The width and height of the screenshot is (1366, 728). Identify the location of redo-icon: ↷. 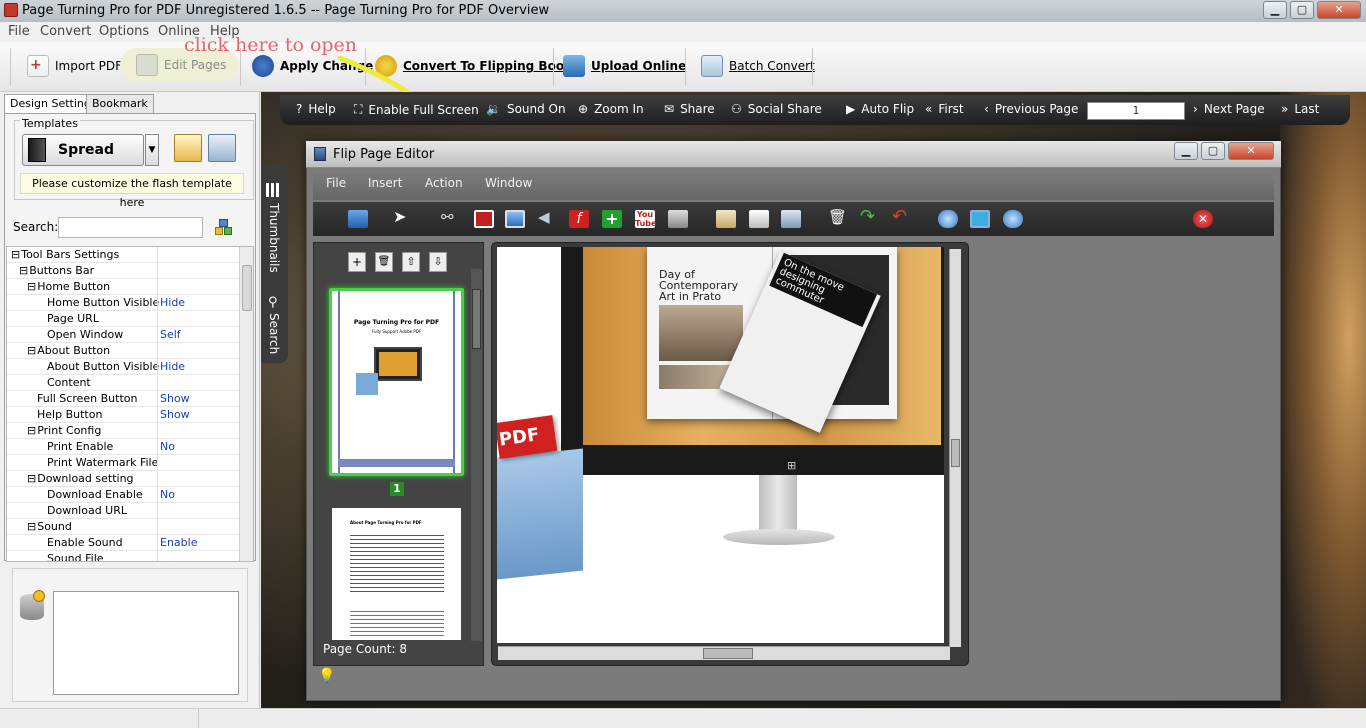
(870, 216).